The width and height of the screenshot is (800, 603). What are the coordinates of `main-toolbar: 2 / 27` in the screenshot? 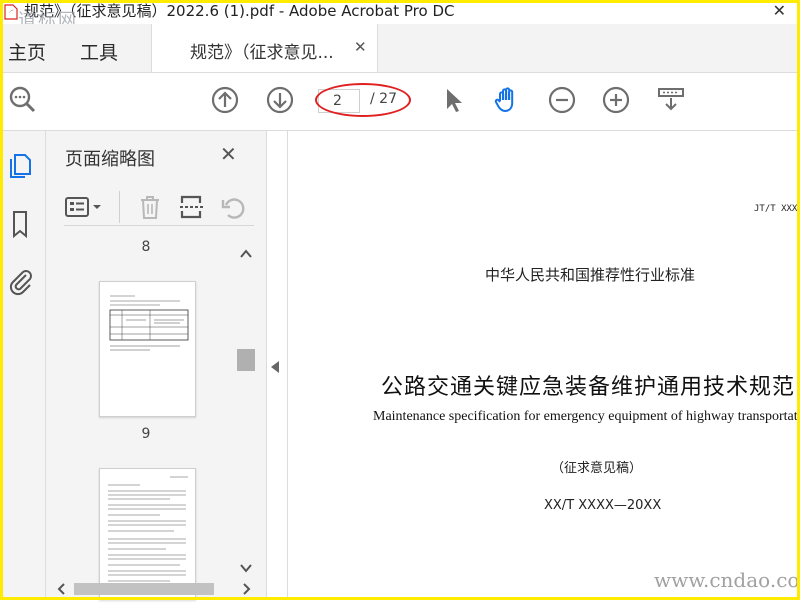 It's located at (400, 102).